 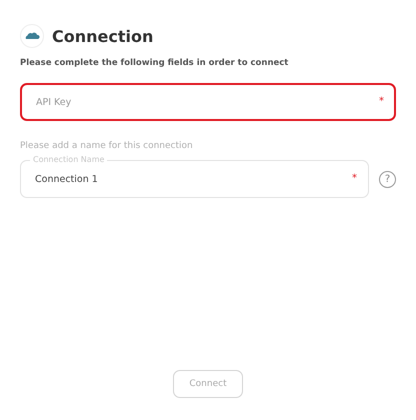 I want to click on help-button: ?, so click(x=387, y=179).